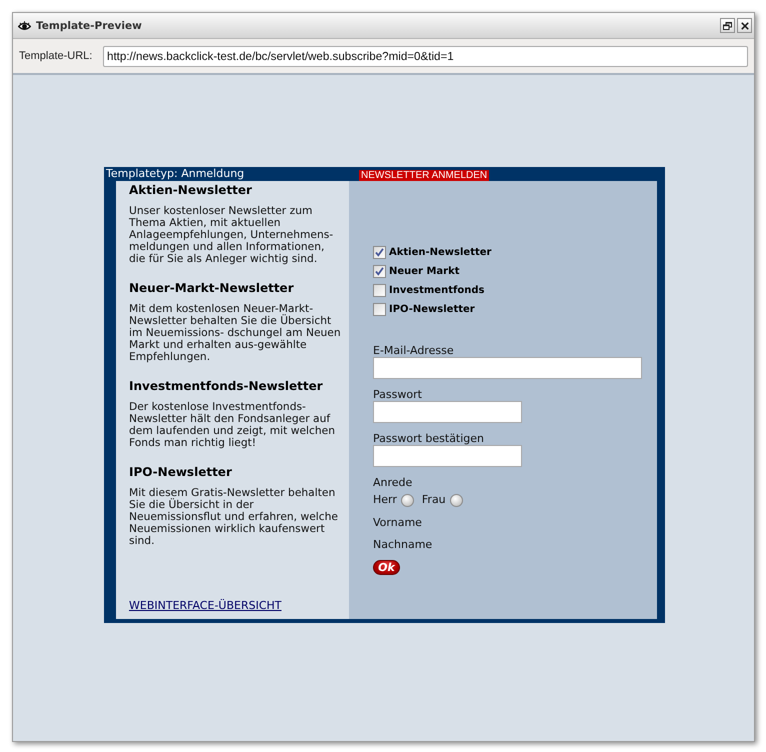 Image resolution: width=766 pixels, height=752 pixels. Describe the element at coordinates (398, 395) in the screenshot. I see `field-label: Passwort` at that location.